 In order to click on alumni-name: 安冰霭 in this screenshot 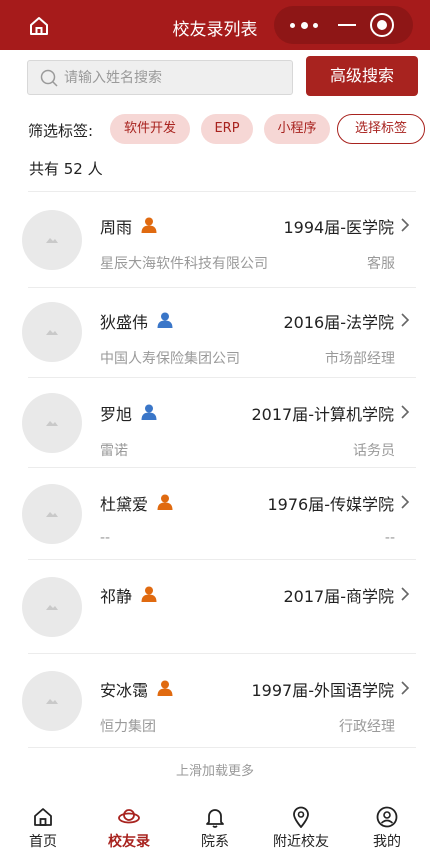, I will do `click(124, 690)`.